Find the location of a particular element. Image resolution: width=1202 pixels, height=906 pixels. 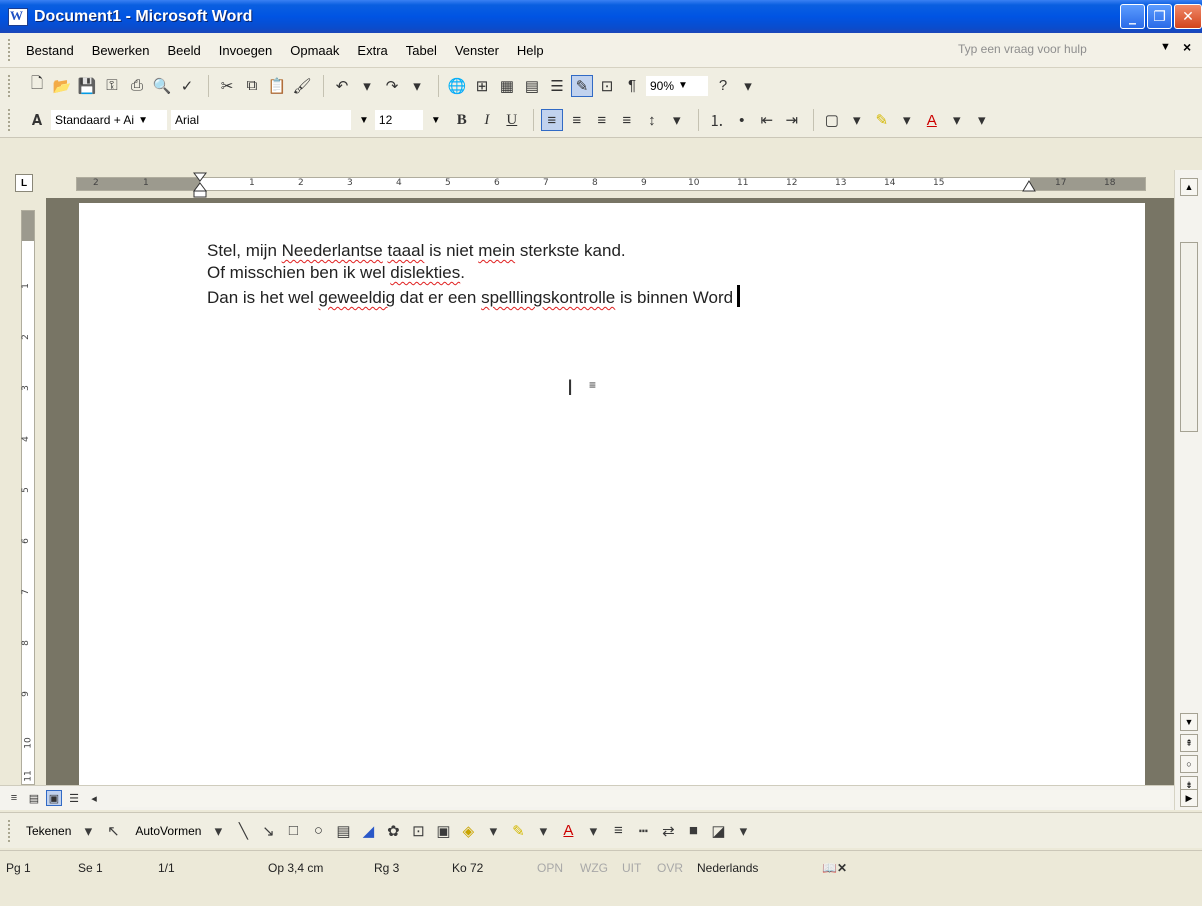

web-layout-icon: ▤ is located at coordinates (34, 798).